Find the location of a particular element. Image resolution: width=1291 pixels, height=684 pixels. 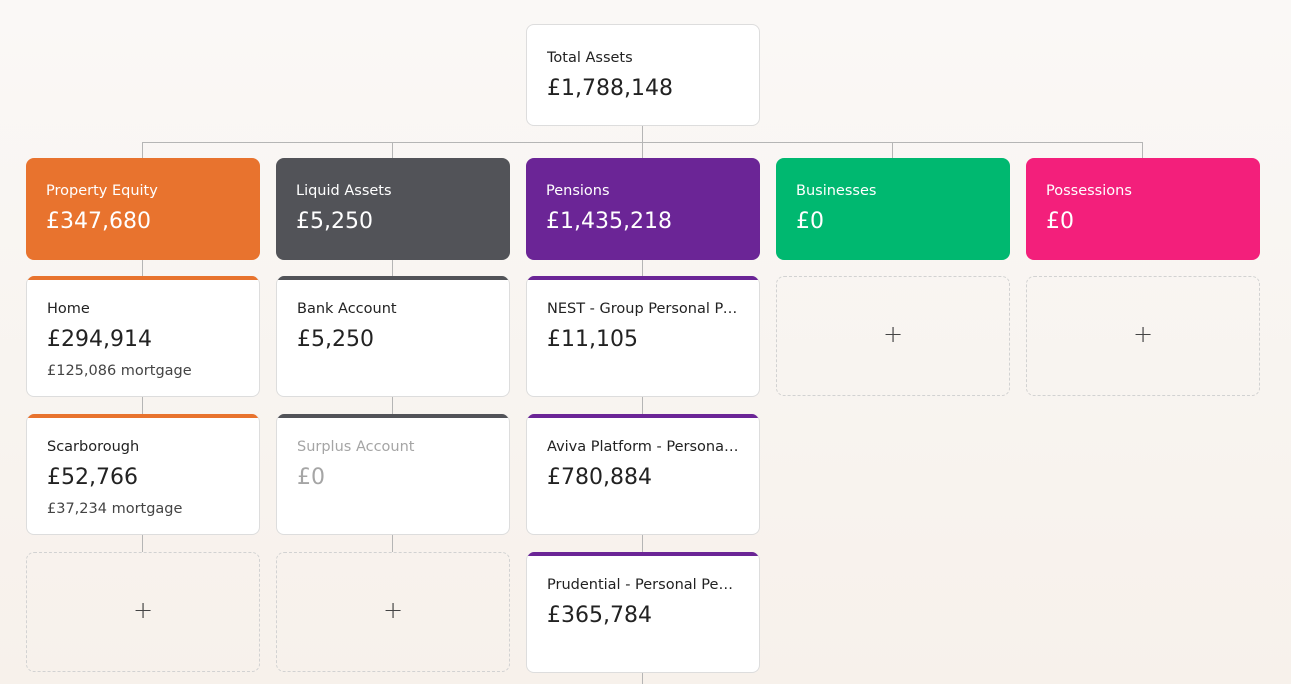

asset-item-nest-pension: NEST - Group Personal Pension £11,105 is located at coordinates (643, 336).